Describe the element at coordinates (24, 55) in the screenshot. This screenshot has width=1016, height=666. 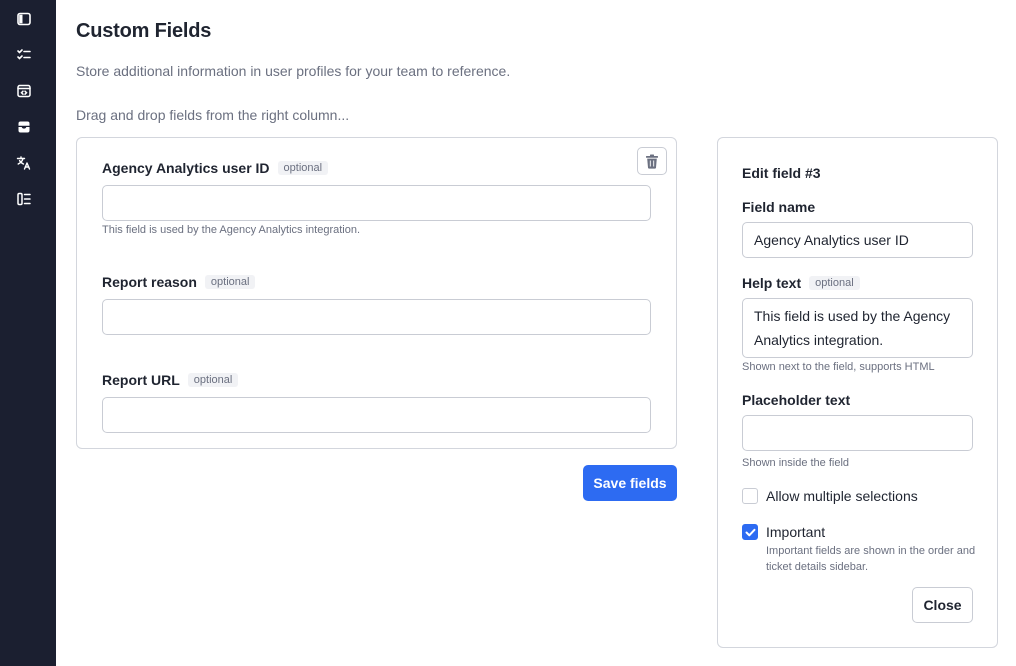
I see `checklist-icon` at that location.